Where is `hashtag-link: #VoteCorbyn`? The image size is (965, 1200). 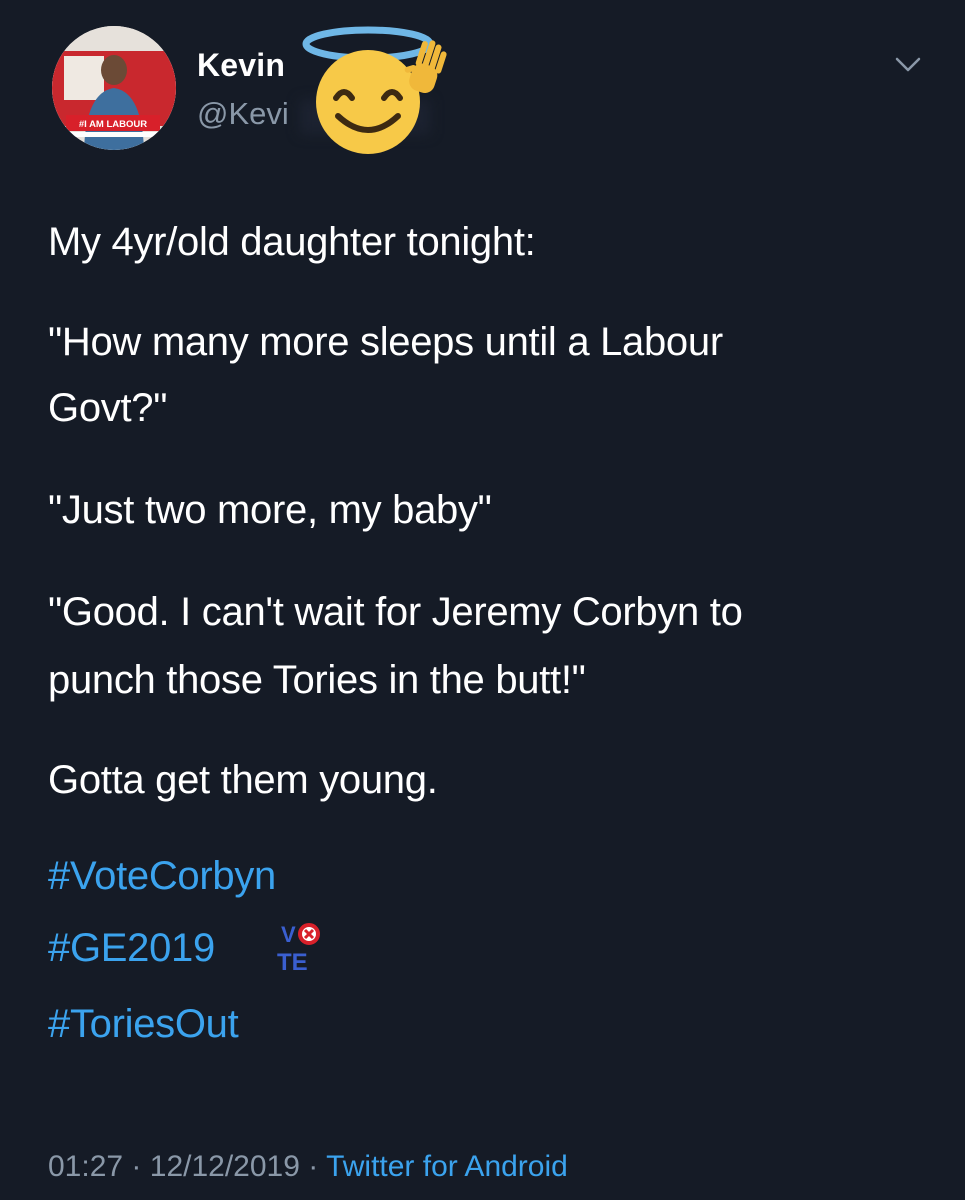 hashtag-link: #VoteCorbyn is located at coordinates (162, 876).